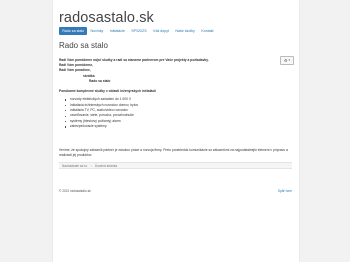 Image resolution: width=350 pixels, height=262 pixels. Describe the element at coordinates (161, 30) in the screenshot. I see `nav-item-vas-dopyt: Váš dopyt` at that location.